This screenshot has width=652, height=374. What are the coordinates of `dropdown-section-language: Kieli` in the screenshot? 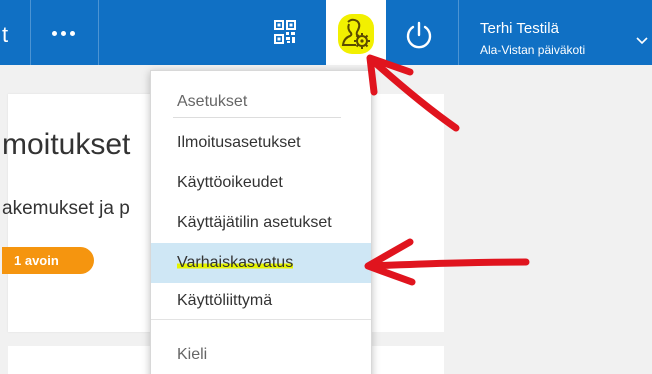 It's located at (192, 354).